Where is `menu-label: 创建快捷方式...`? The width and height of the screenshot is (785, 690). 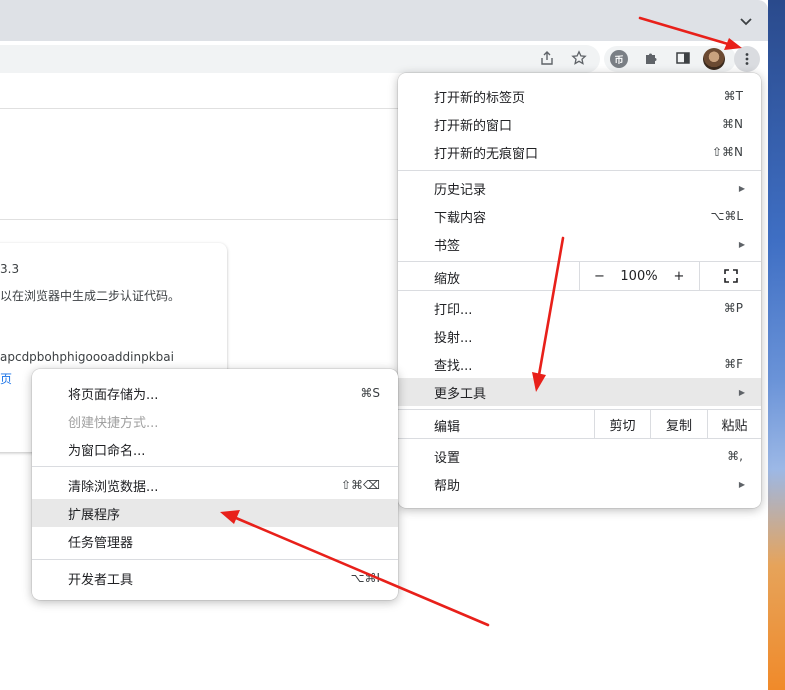 menu-label: 创建快捷方式... is located at coordinates (113, 423).